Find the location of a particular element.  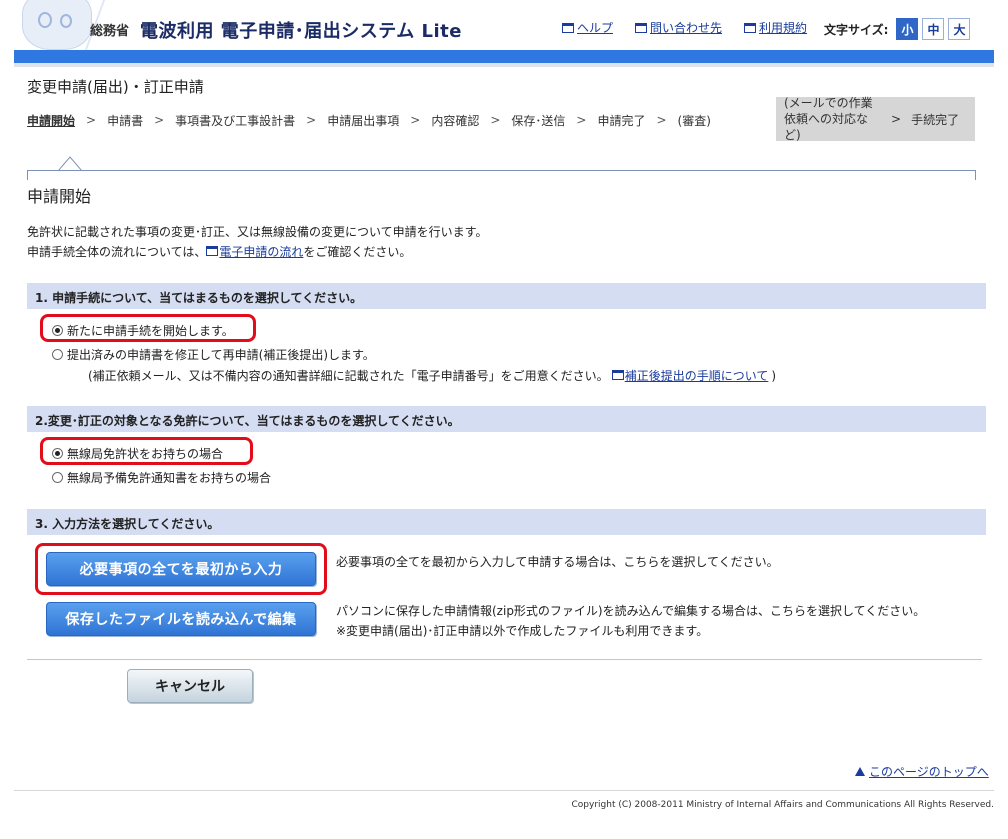

header-sub-bar is located at coordinates (504, 65).